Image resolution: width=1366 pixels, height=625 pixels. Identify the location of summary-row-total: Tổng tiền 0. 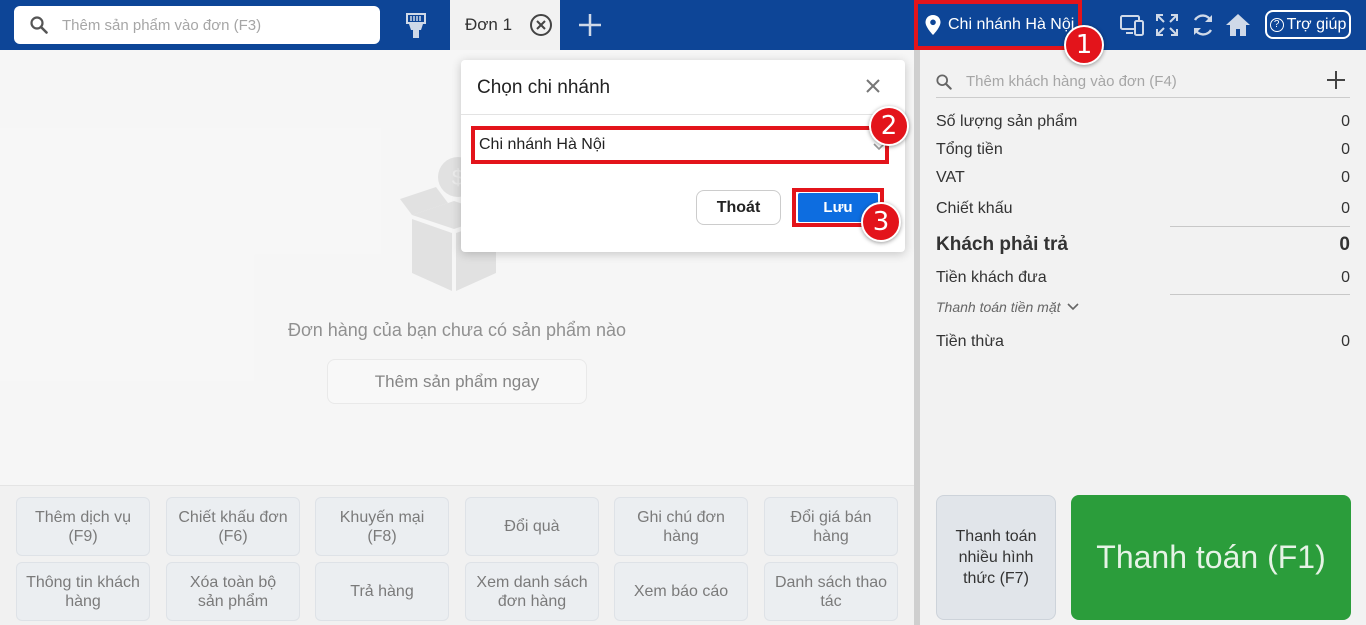
(1143, 150).